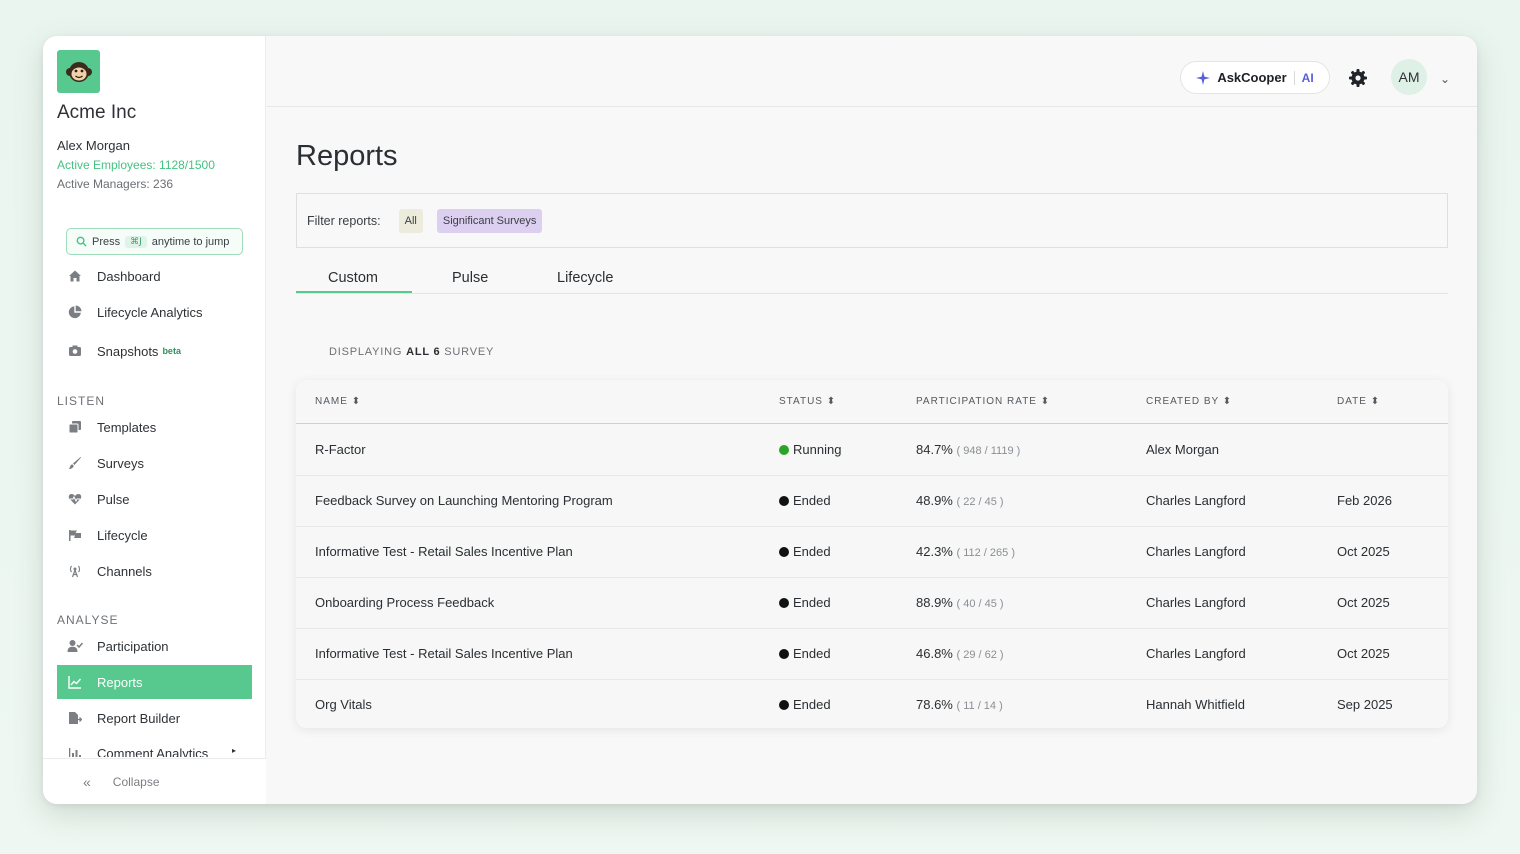  Describe the element at coordinates (1358, 401) in the screenshot. I see `column-header-date: DATE ⬍` at that location.